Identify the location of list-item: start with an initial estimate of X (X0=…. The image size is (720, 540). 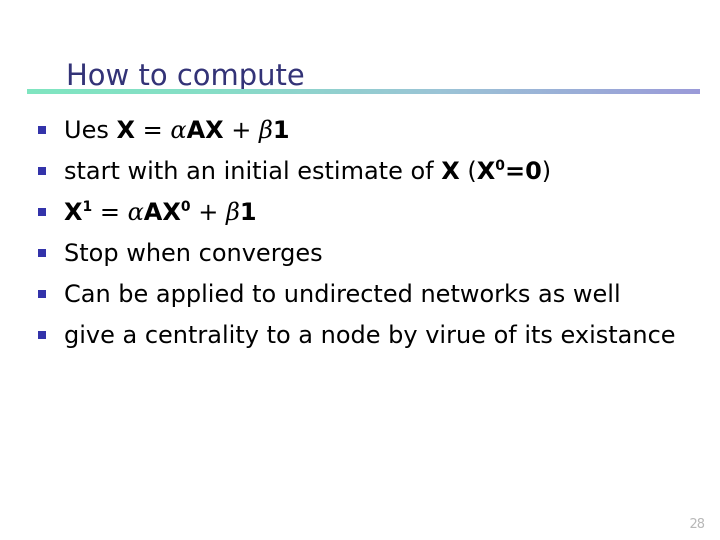
(360, 171).